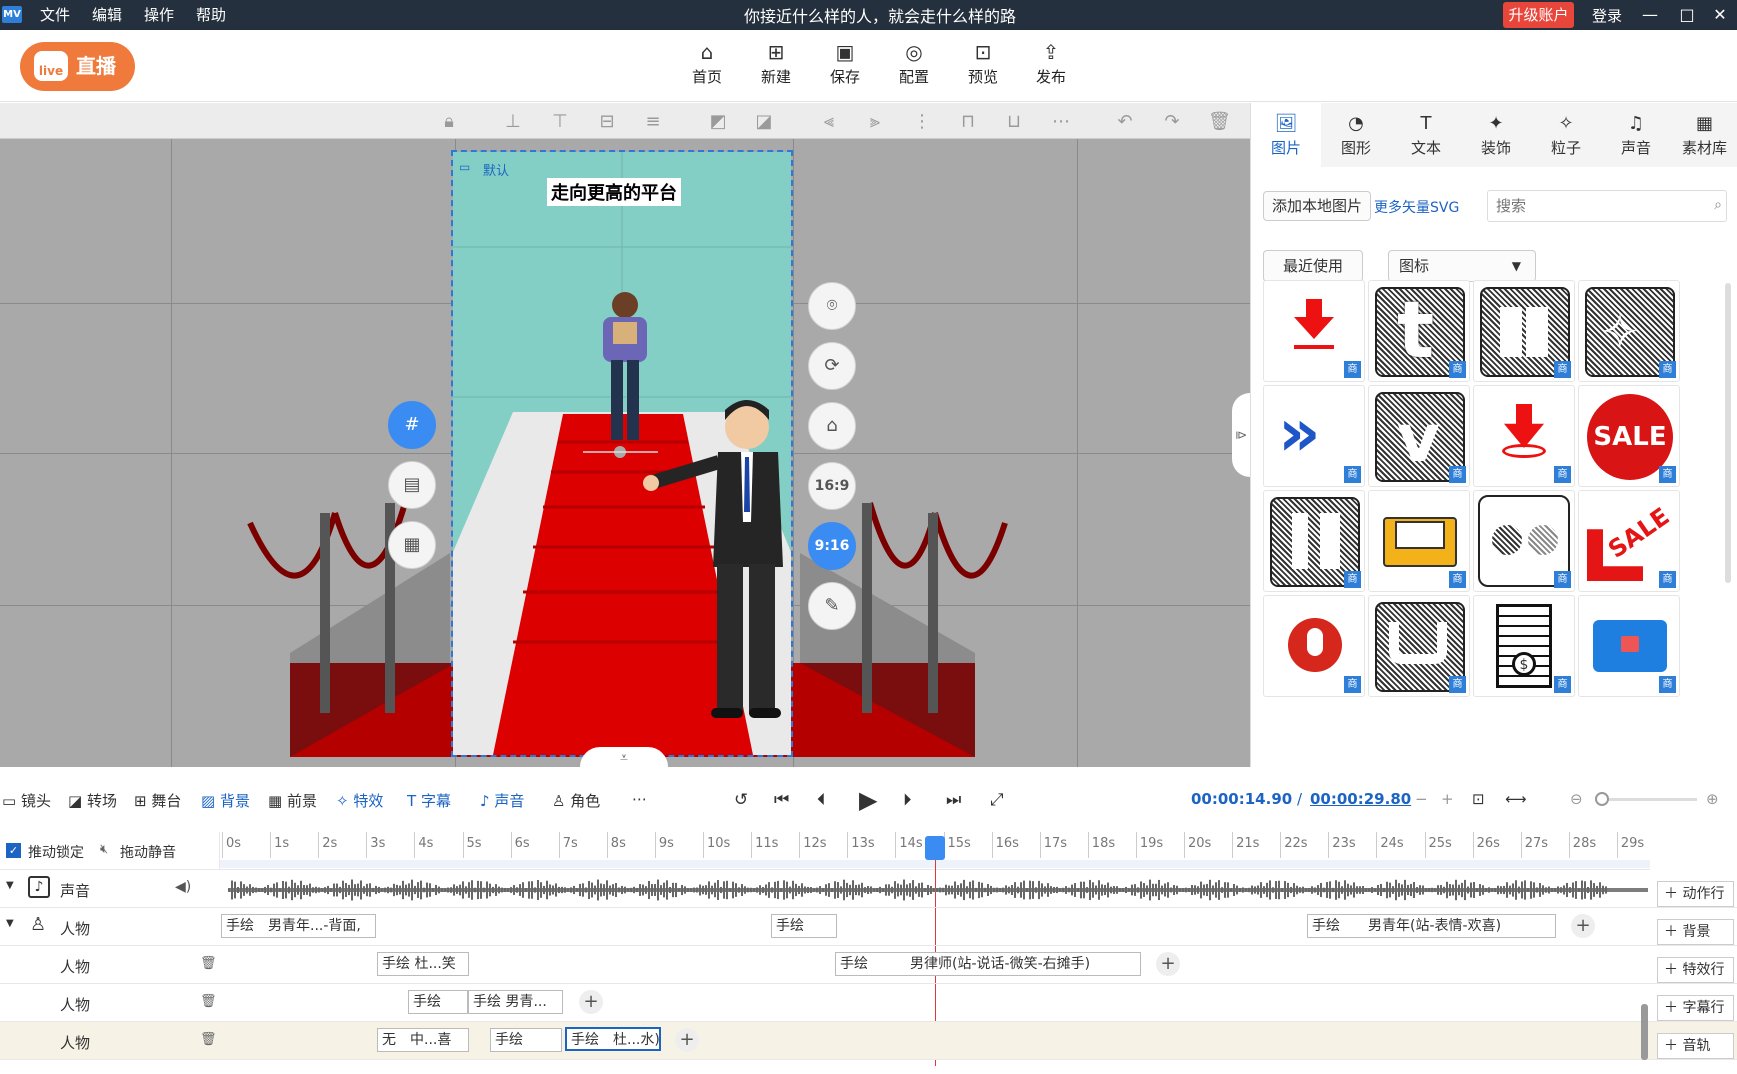 This screenshot has height=1074, width=1737. Describe the element at coordinates (832, 546) in the screenshot. I see `ratio-9-16-button: 9:16` at that location.